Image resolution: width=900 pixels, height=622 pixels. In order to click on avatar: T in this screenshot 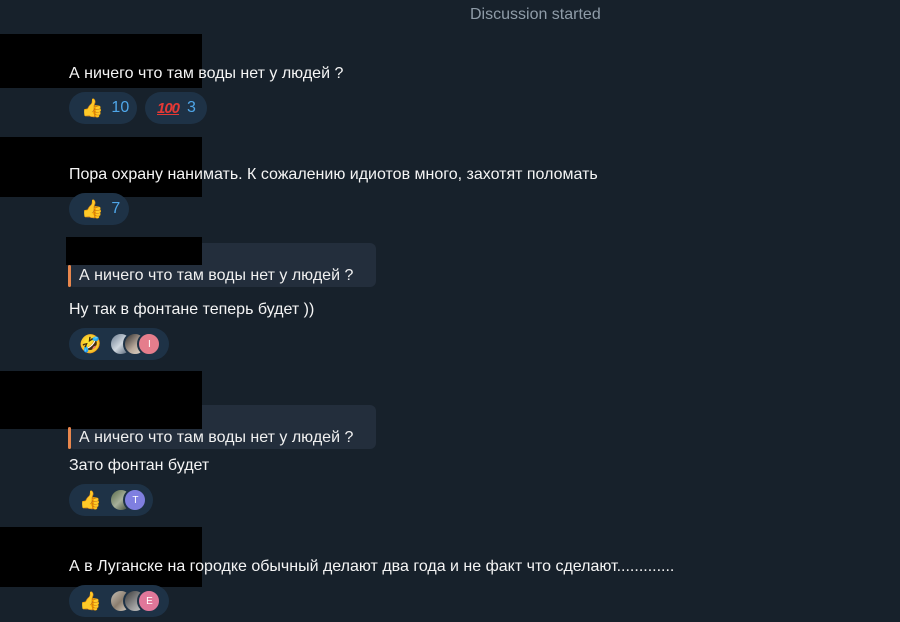, I will do `click(135, 500)`.